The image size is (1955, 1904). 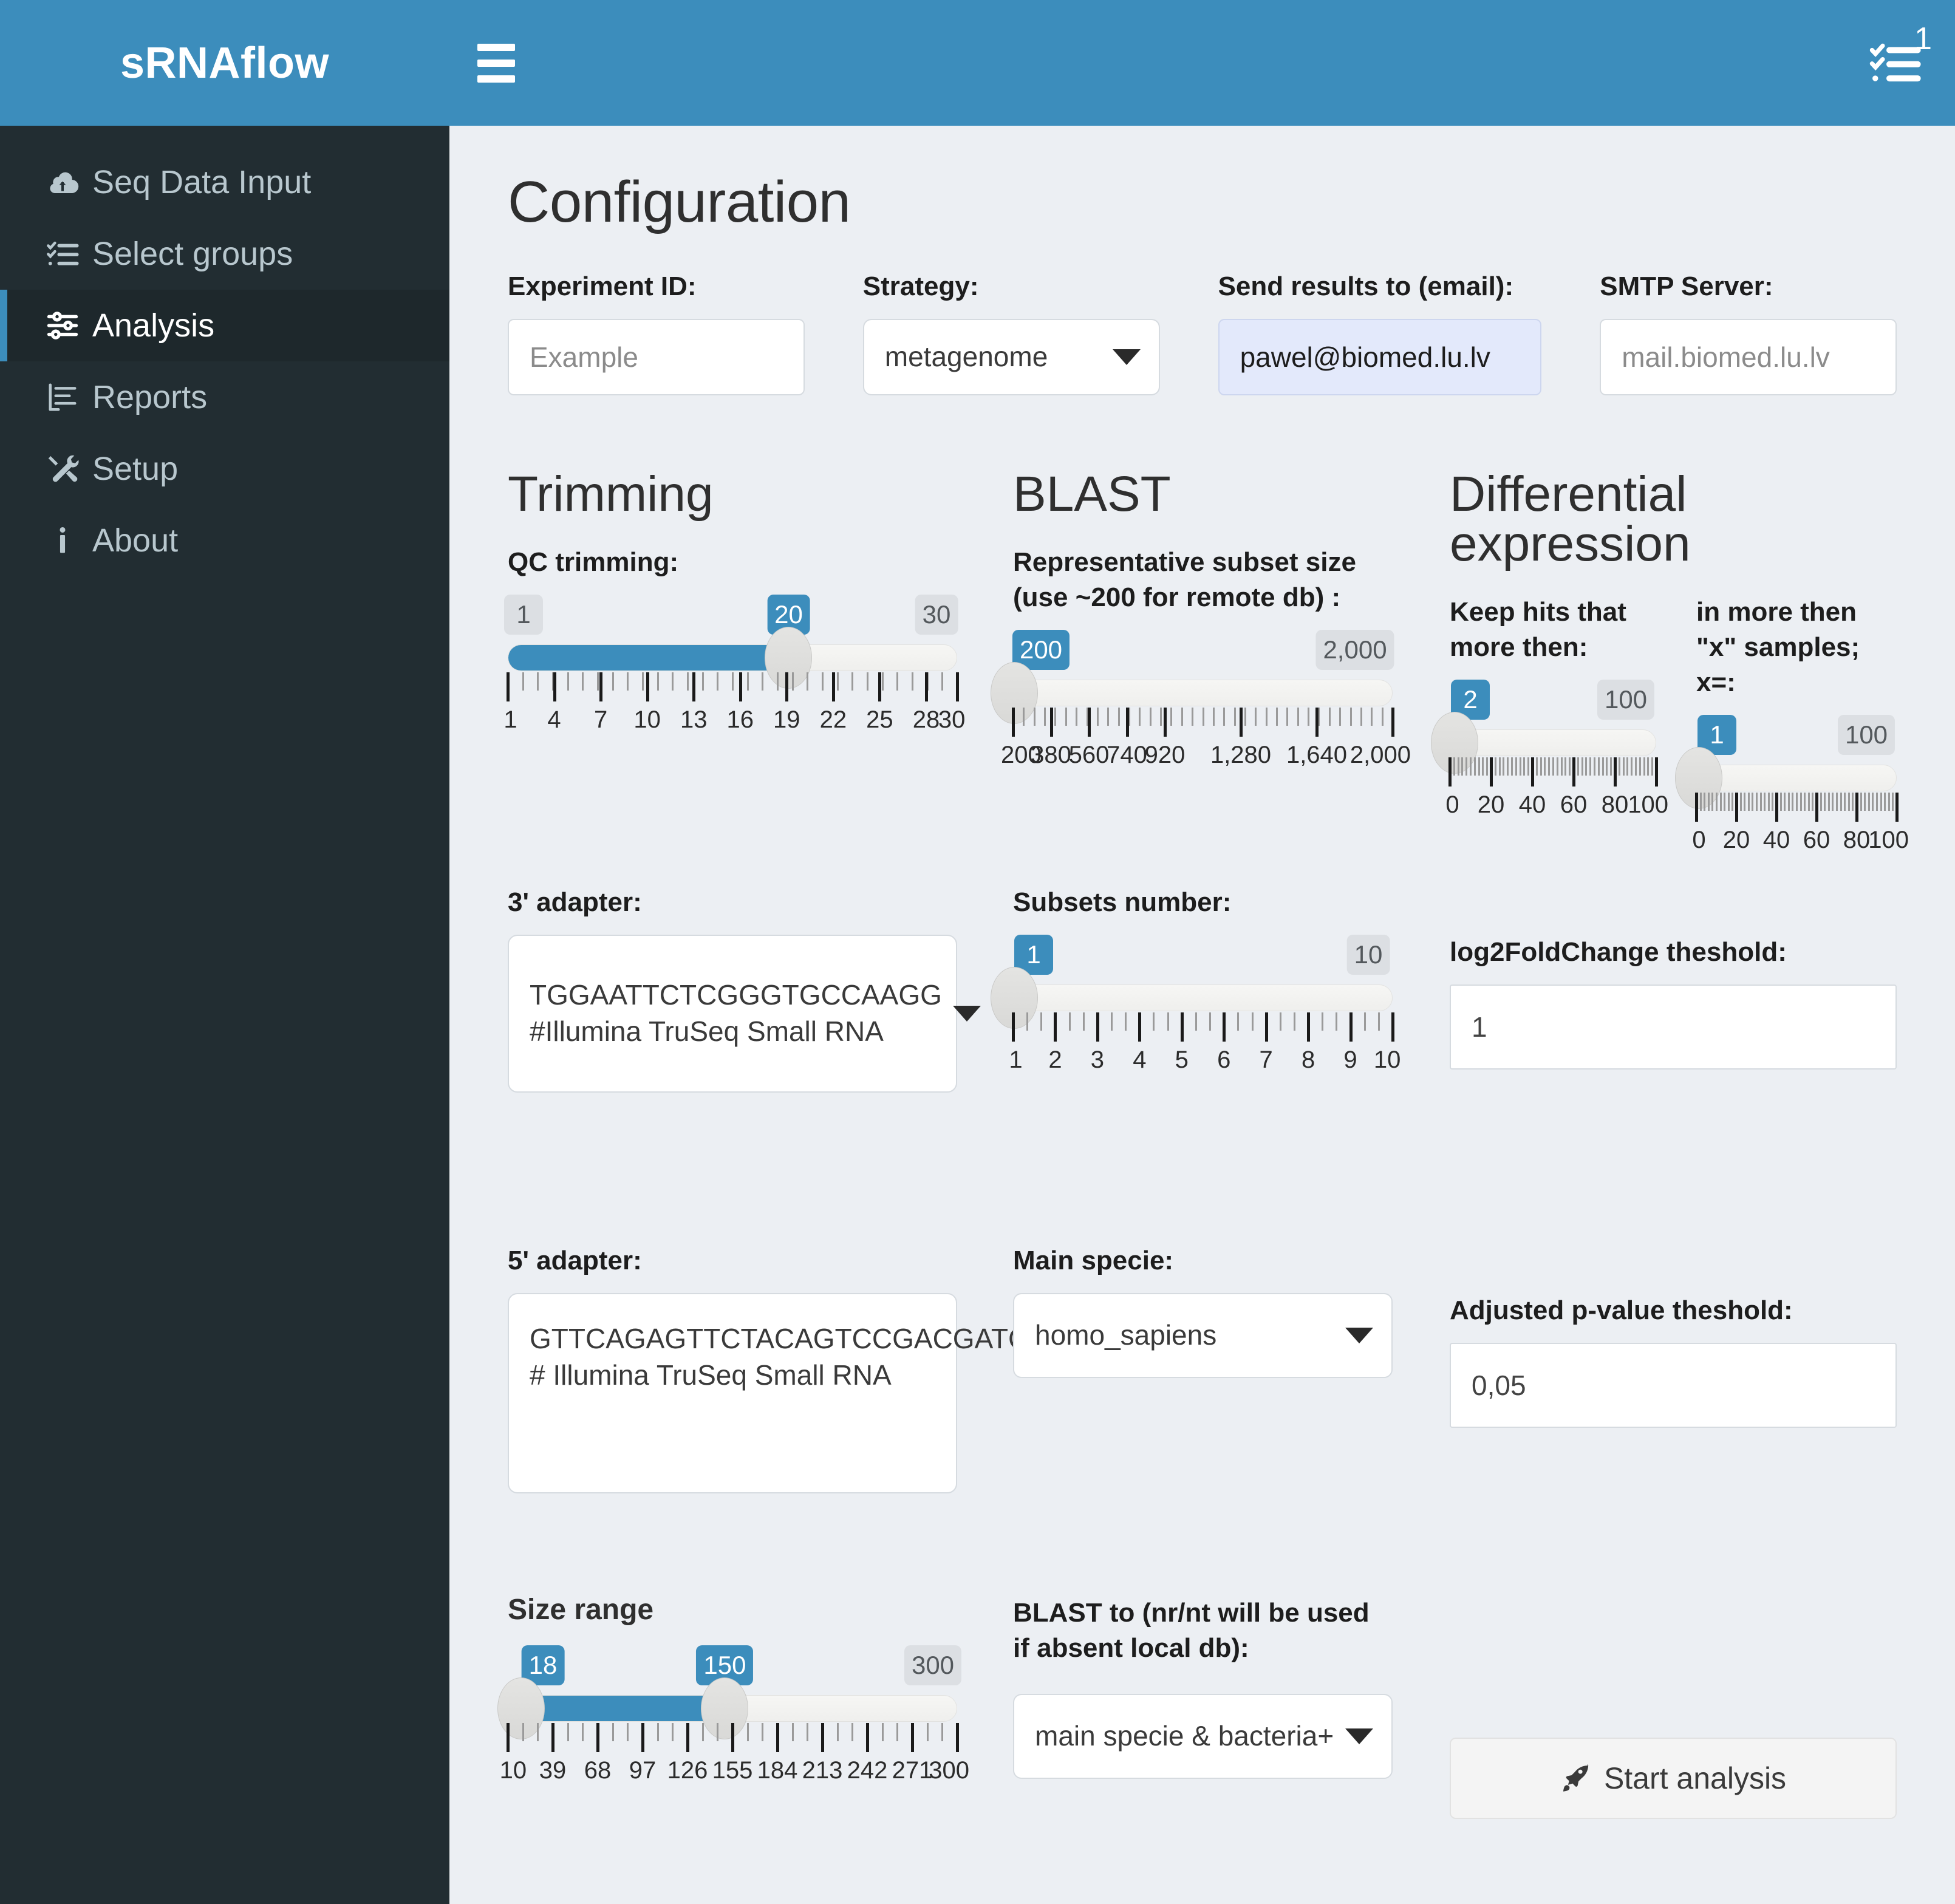 What do you see at coordinates (593, 562) in the screenshot?
I see `qc-trimming-label: QC trimming:` at bounding box center [593, 562].